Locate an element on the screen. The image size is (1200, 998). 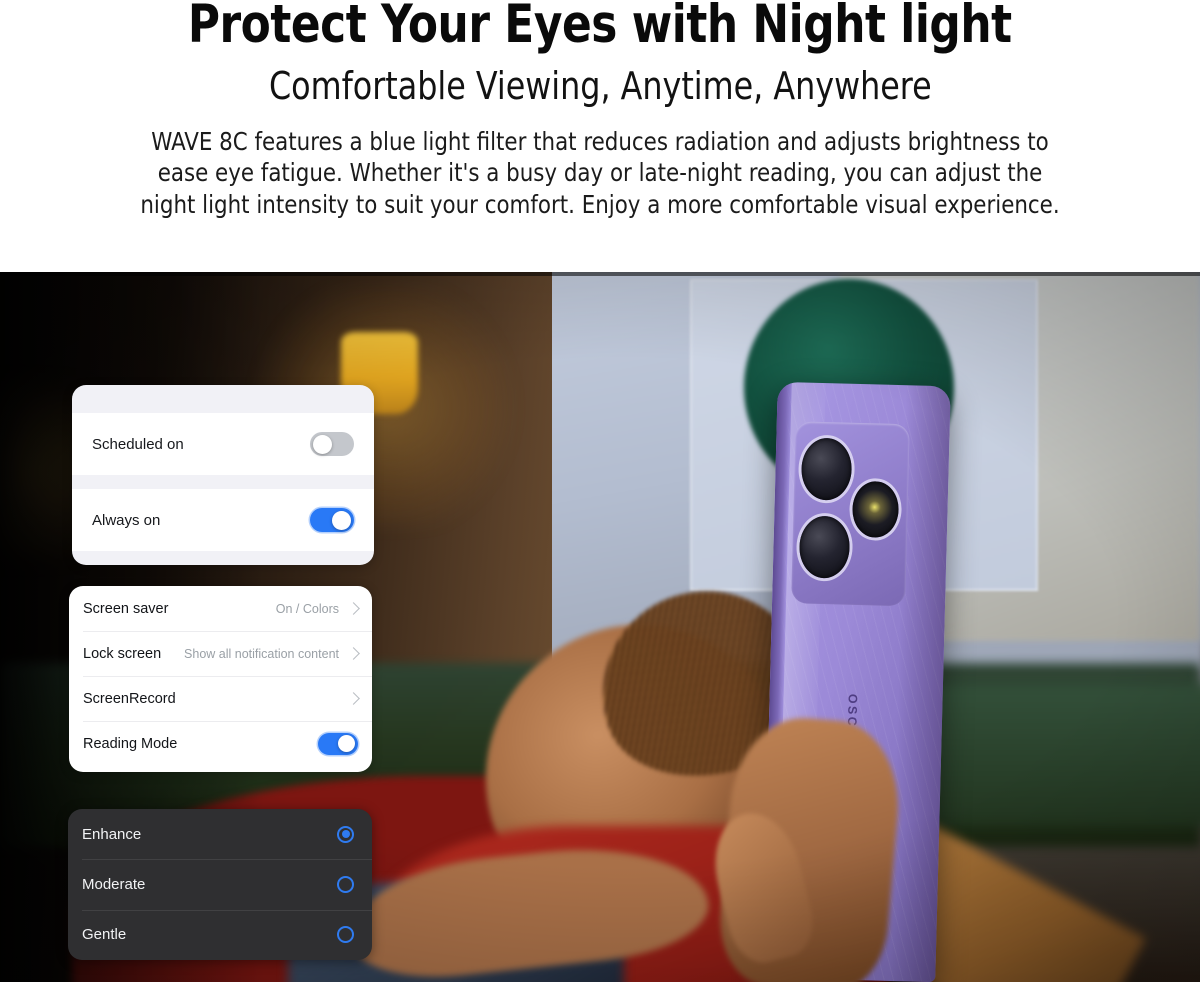
option-gentle: Gentle is located at coordinates (220, 934).